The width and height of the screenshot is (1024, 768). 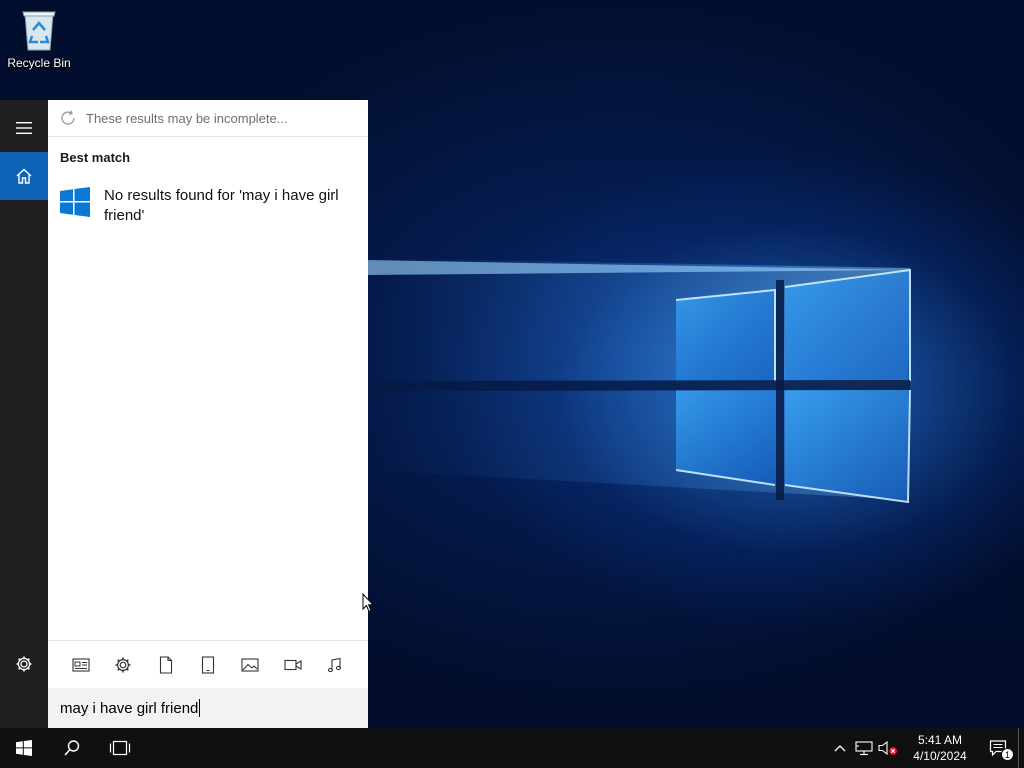 I want to click on photo-icon, so click(x=250, y=664).